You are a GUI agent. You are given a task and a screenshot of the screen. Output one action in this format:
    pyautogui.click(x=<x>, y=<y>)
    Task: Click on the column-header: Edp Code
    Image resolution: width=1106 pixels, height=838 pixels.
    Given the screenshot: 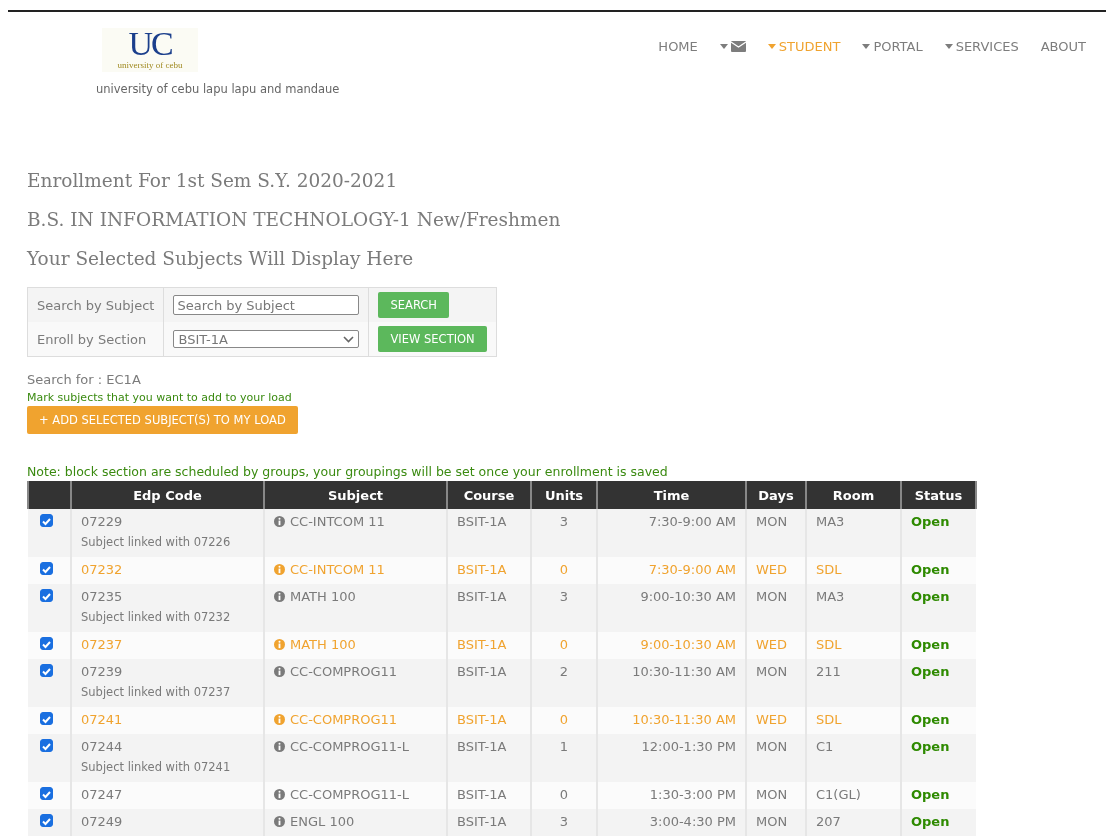 What is the action you would take?
    pyautogui.click(x=167, y=495)
    